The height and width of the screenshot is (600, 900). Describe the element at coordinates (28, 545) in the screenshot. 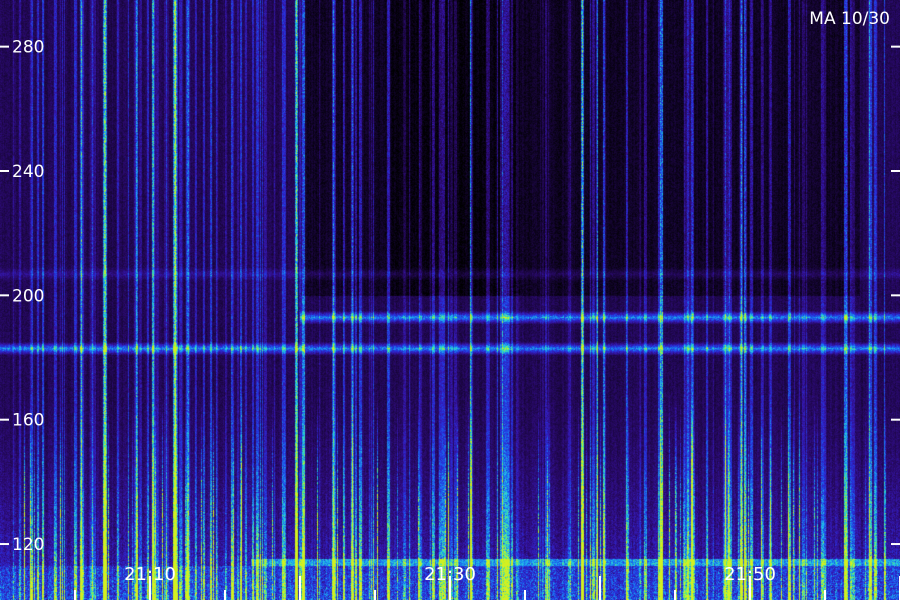

I see `y-tick-label: 120` at that location.